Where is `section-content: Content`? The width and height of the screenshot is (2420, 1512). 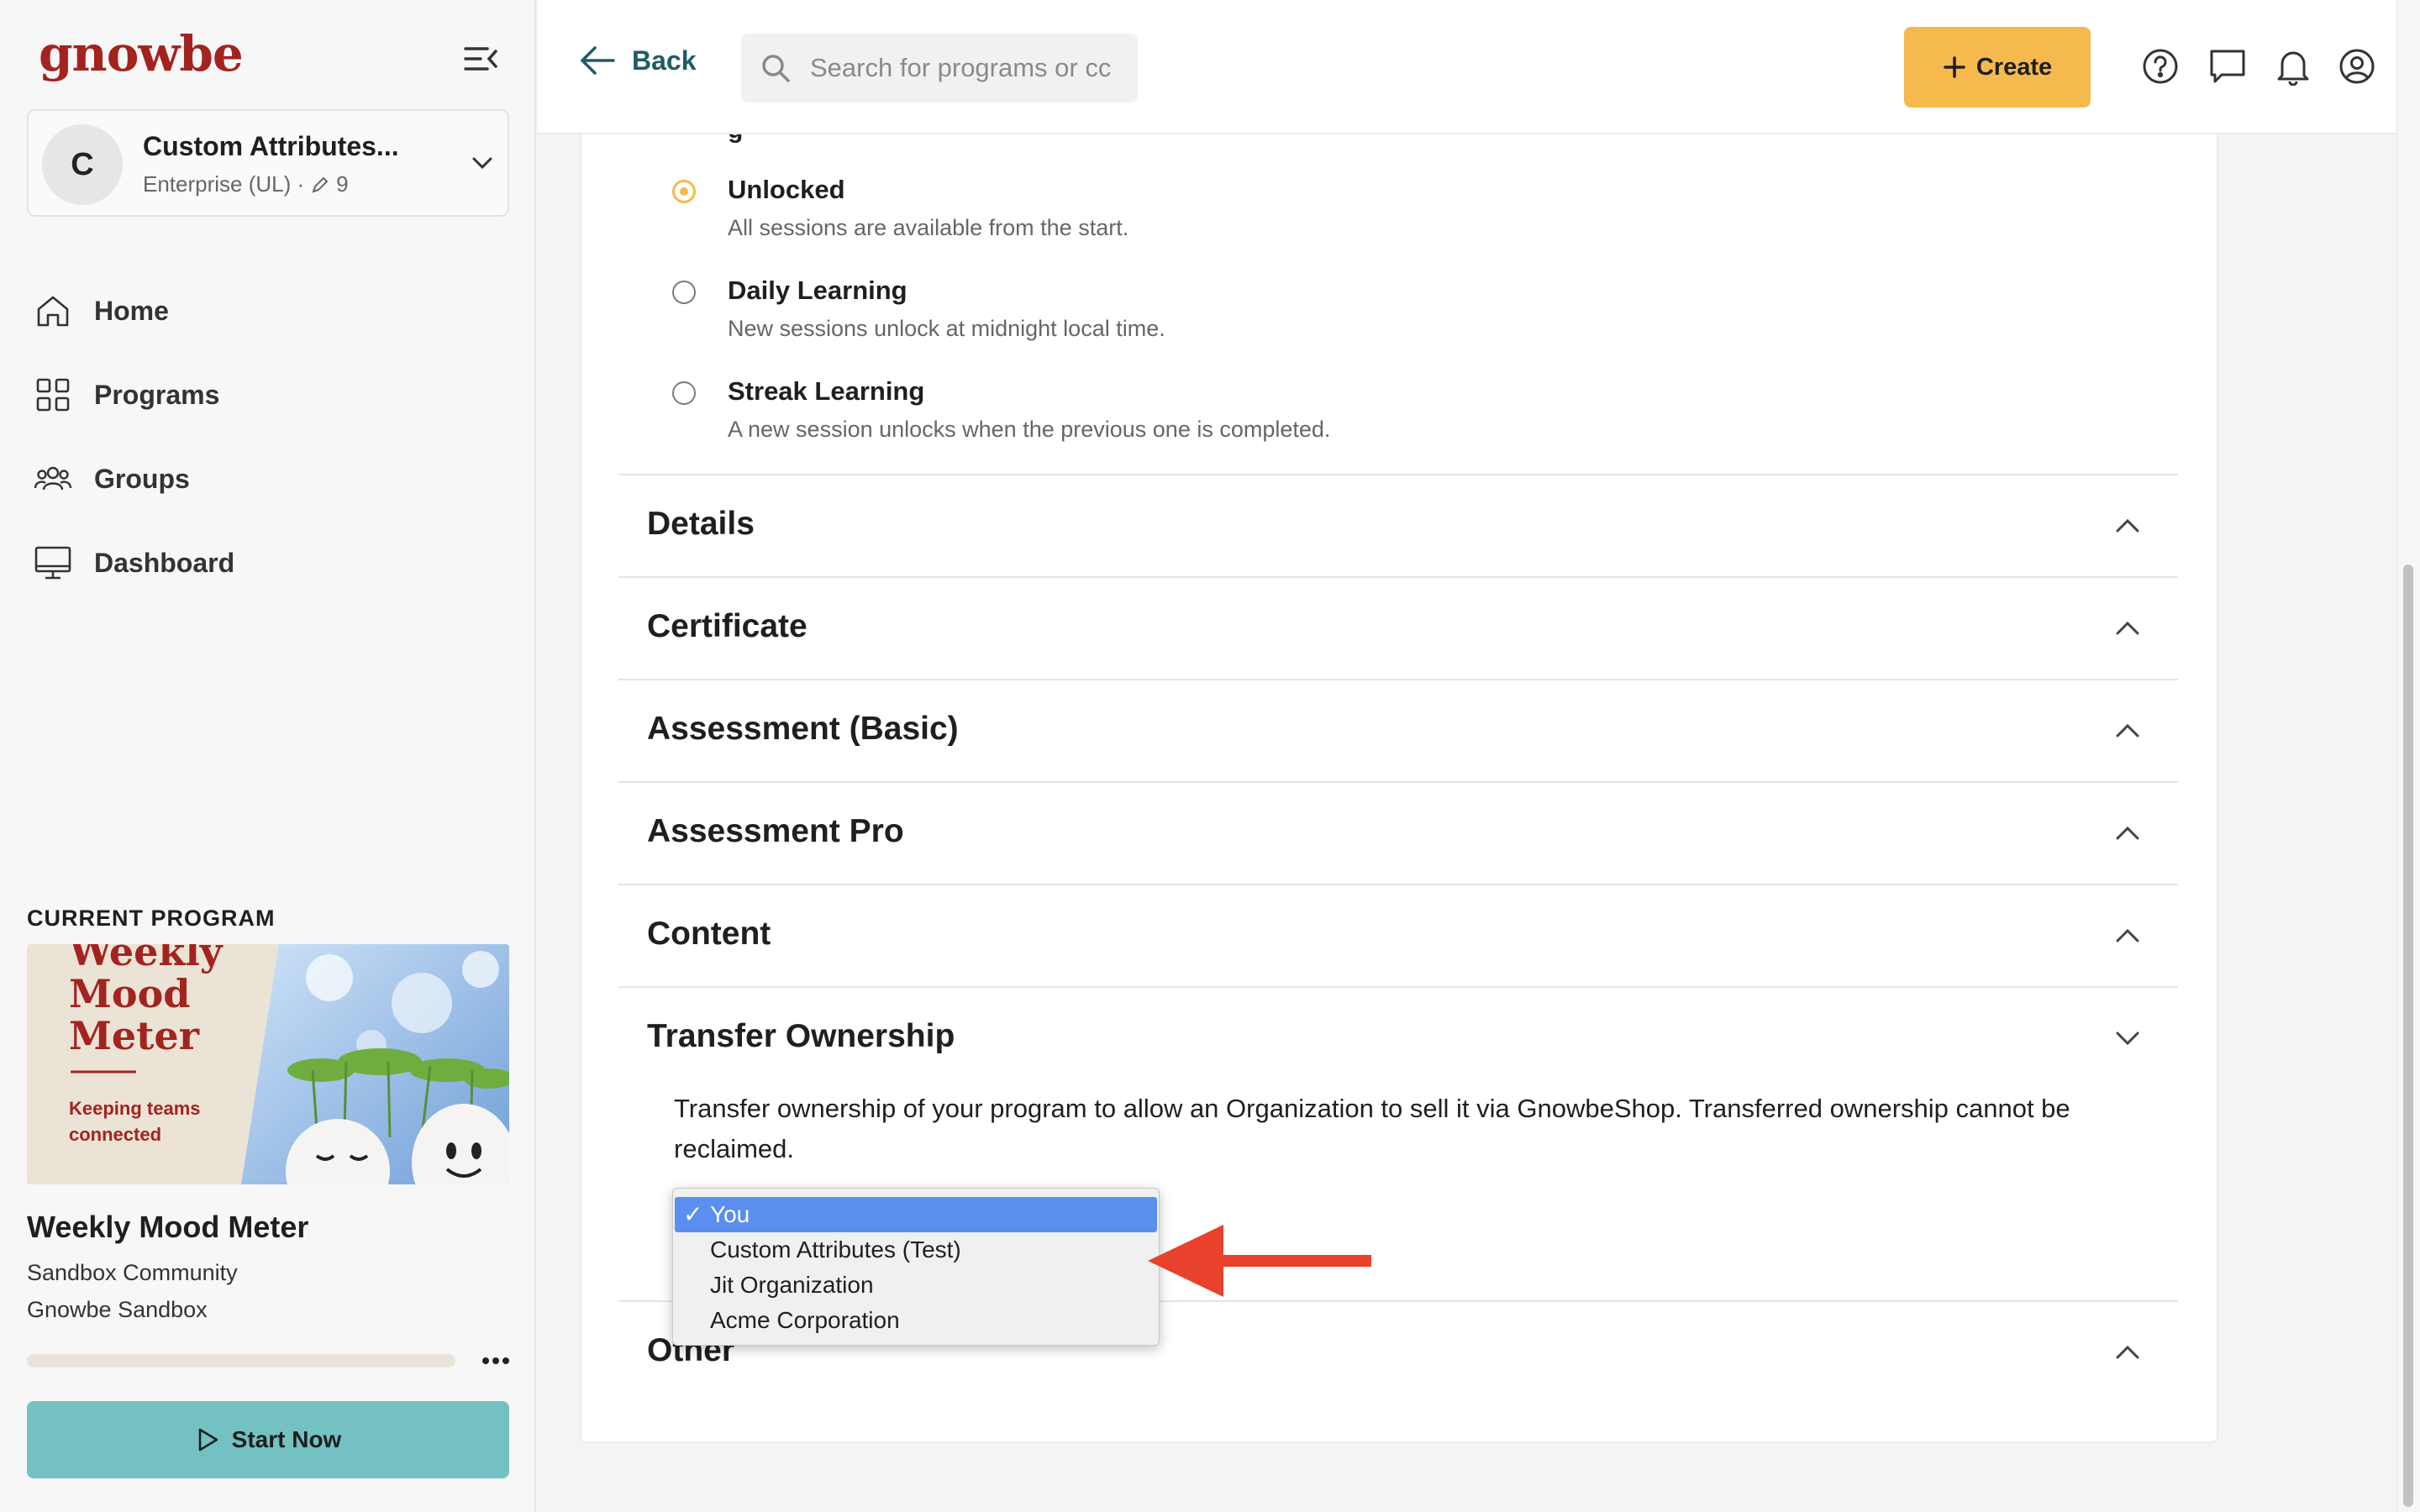 section-content: Content is located at coordinates (1398, 935).